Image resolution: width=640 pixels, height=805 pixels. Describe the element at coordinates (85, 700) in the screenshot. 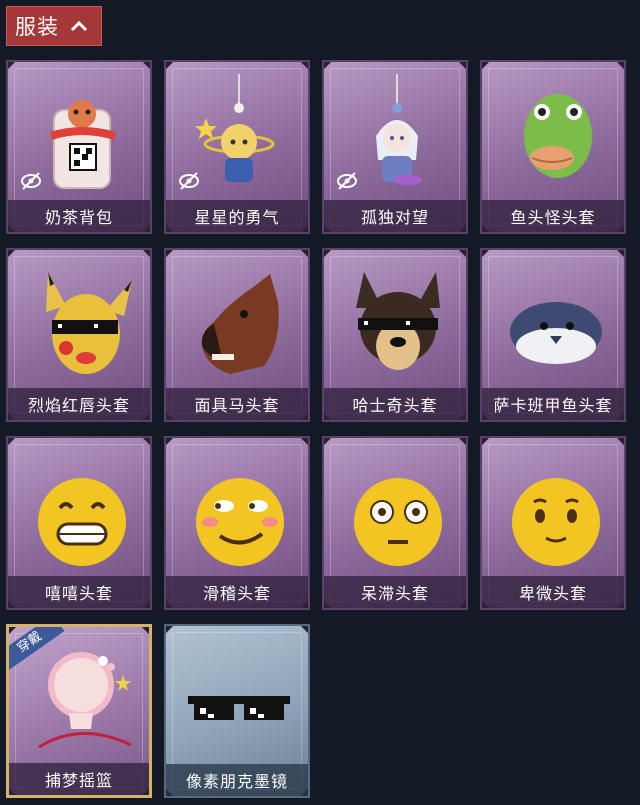

I see `dream-cradle-icon` at that location.